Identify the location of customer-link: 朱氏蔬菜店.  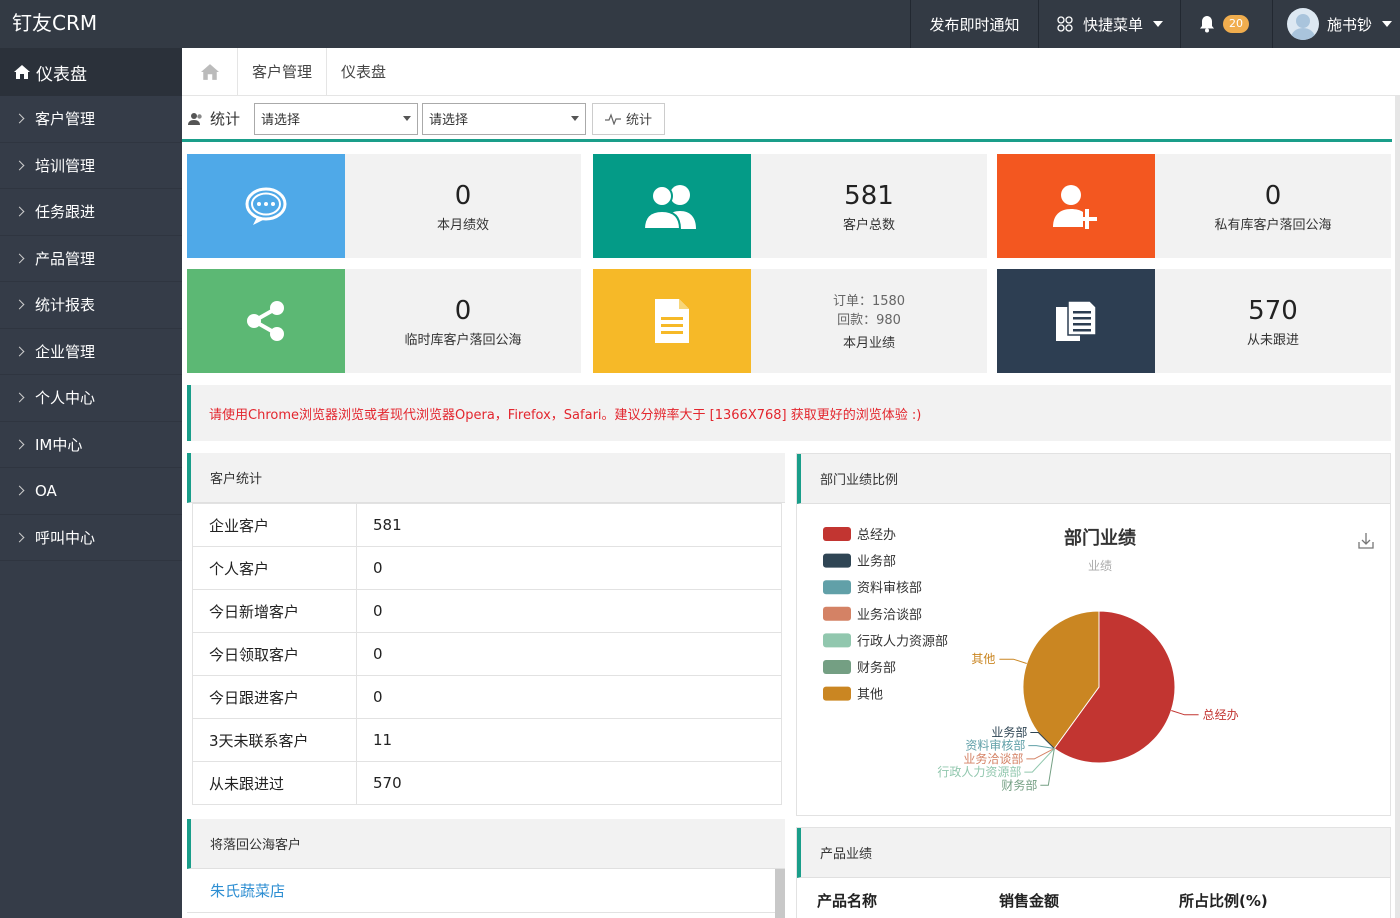
(481, 891).